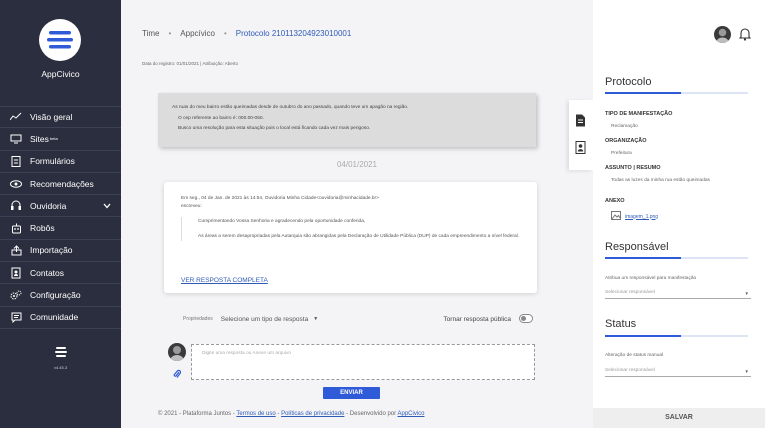 Image resolution: width=765 pixels, height=428 pixels. Describe the element at coordinates (198, 319) in the screenshot. I see `properties-label: Propriedades` at that location.